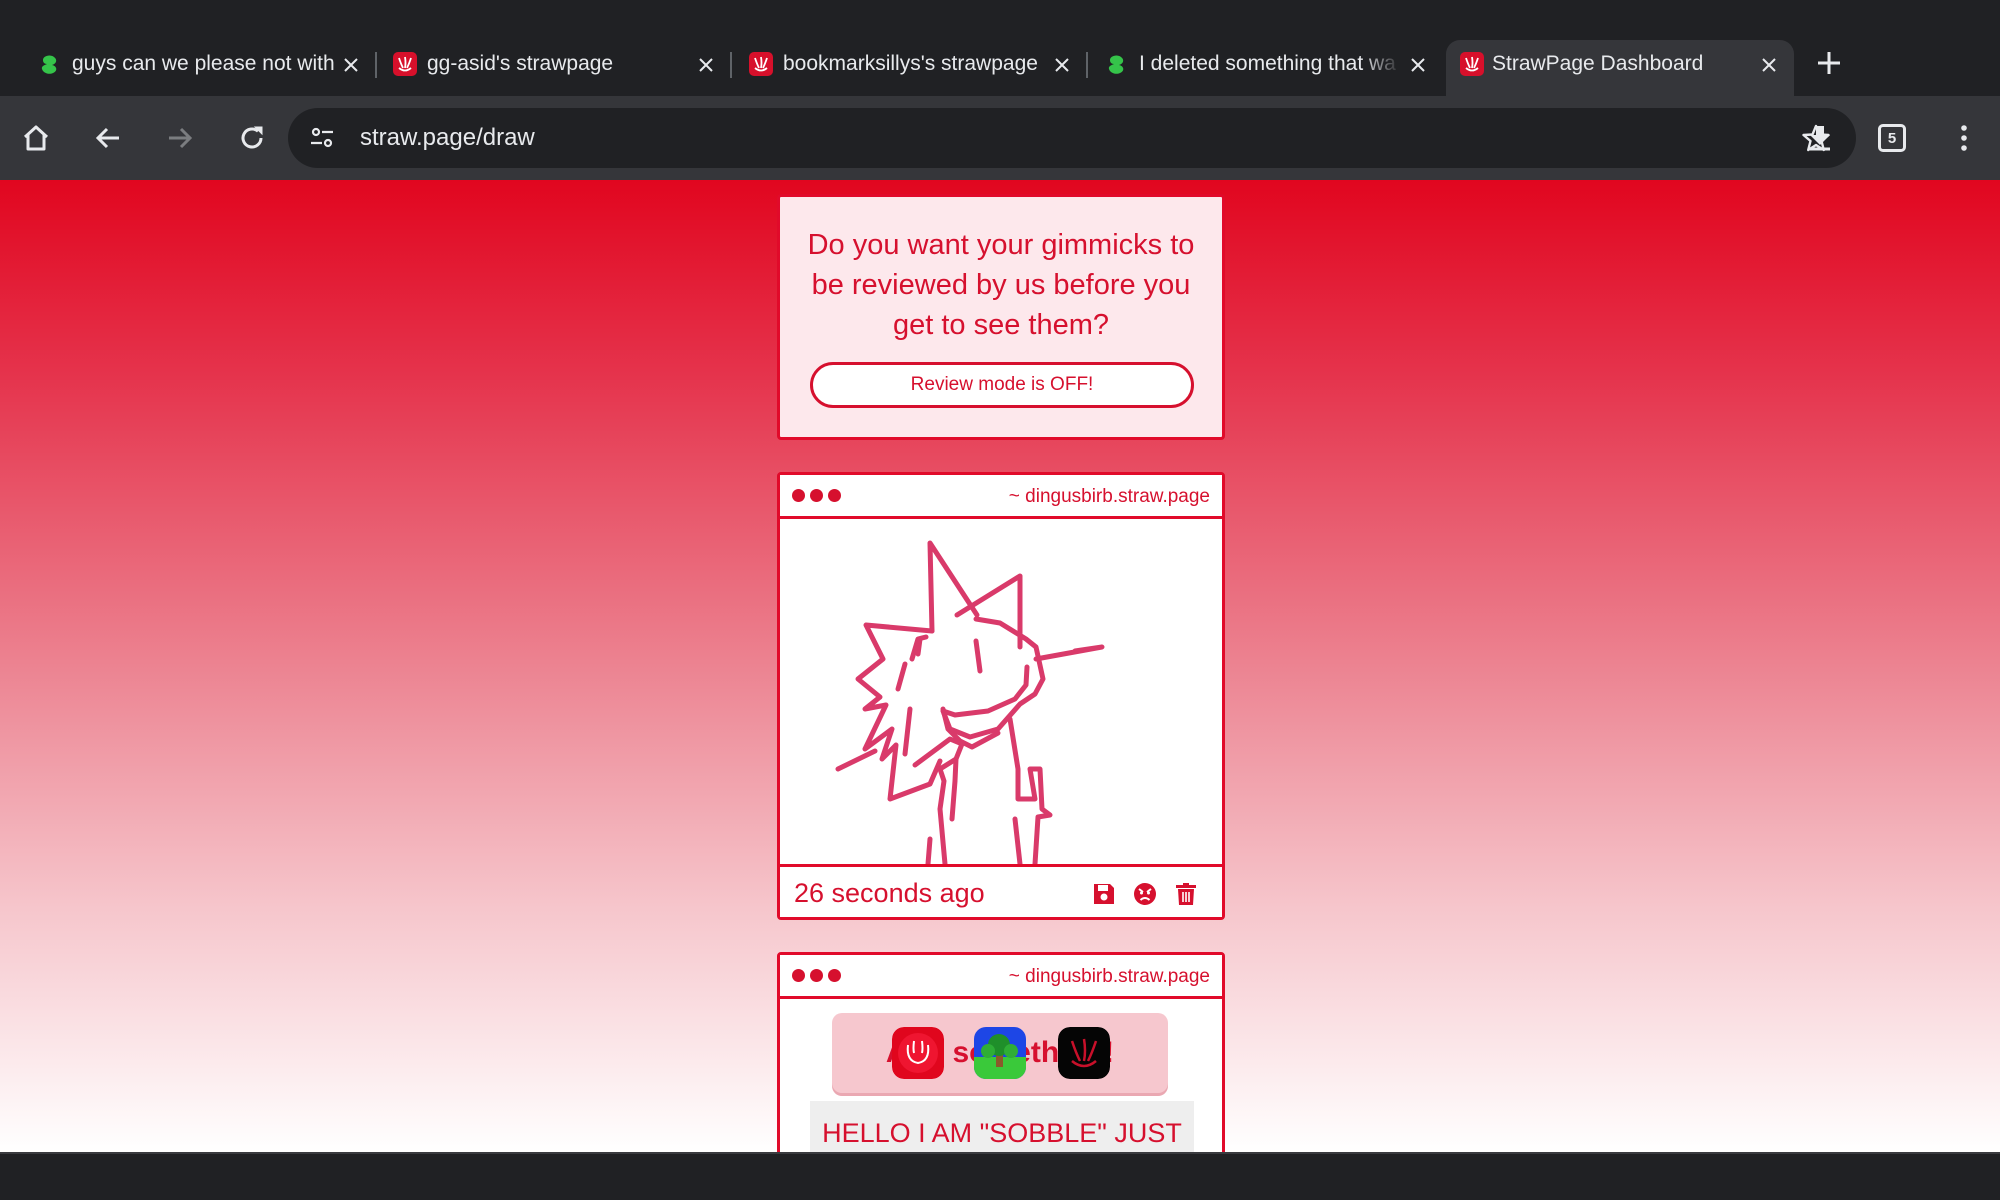  I want to click on delete-button, so click(1186, 894).